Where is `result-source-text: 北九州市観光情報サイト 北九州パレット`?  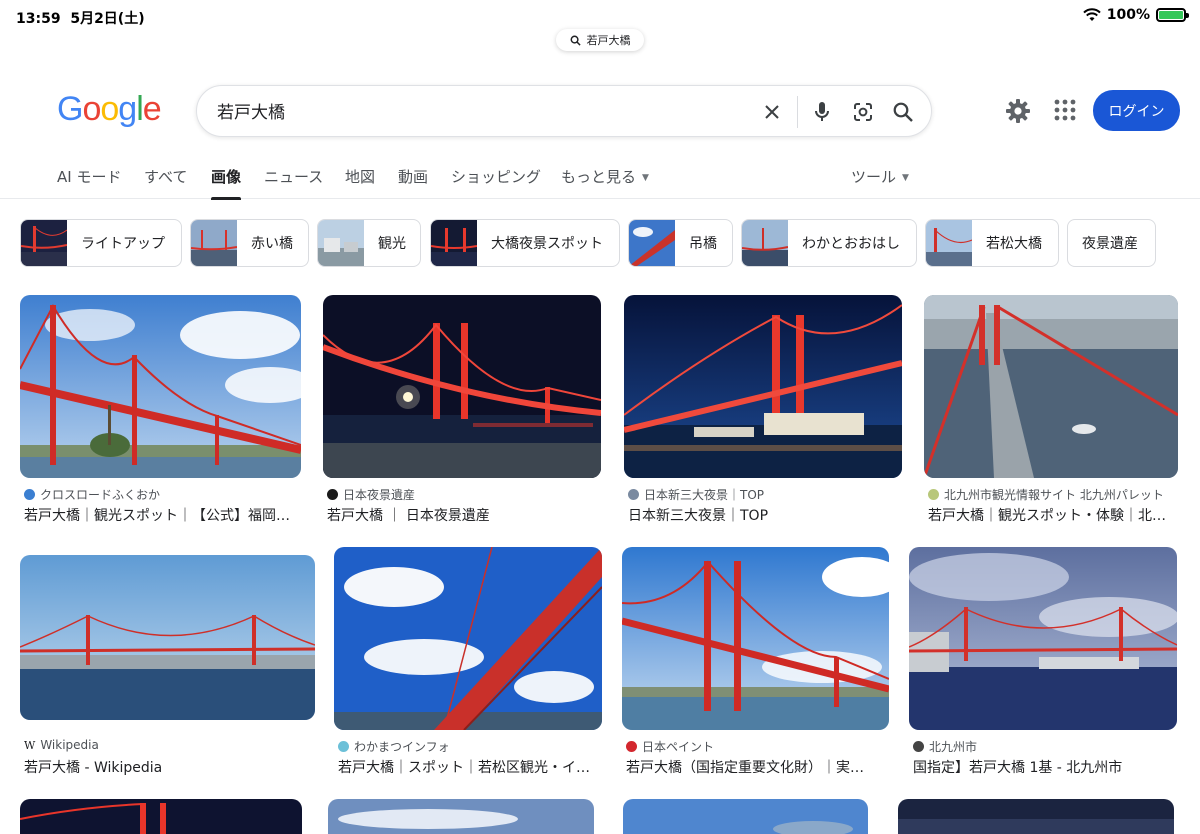
result-source-text: 北九州市観光情報サイト 北九州パレット is located at coordinates (1054, 495).